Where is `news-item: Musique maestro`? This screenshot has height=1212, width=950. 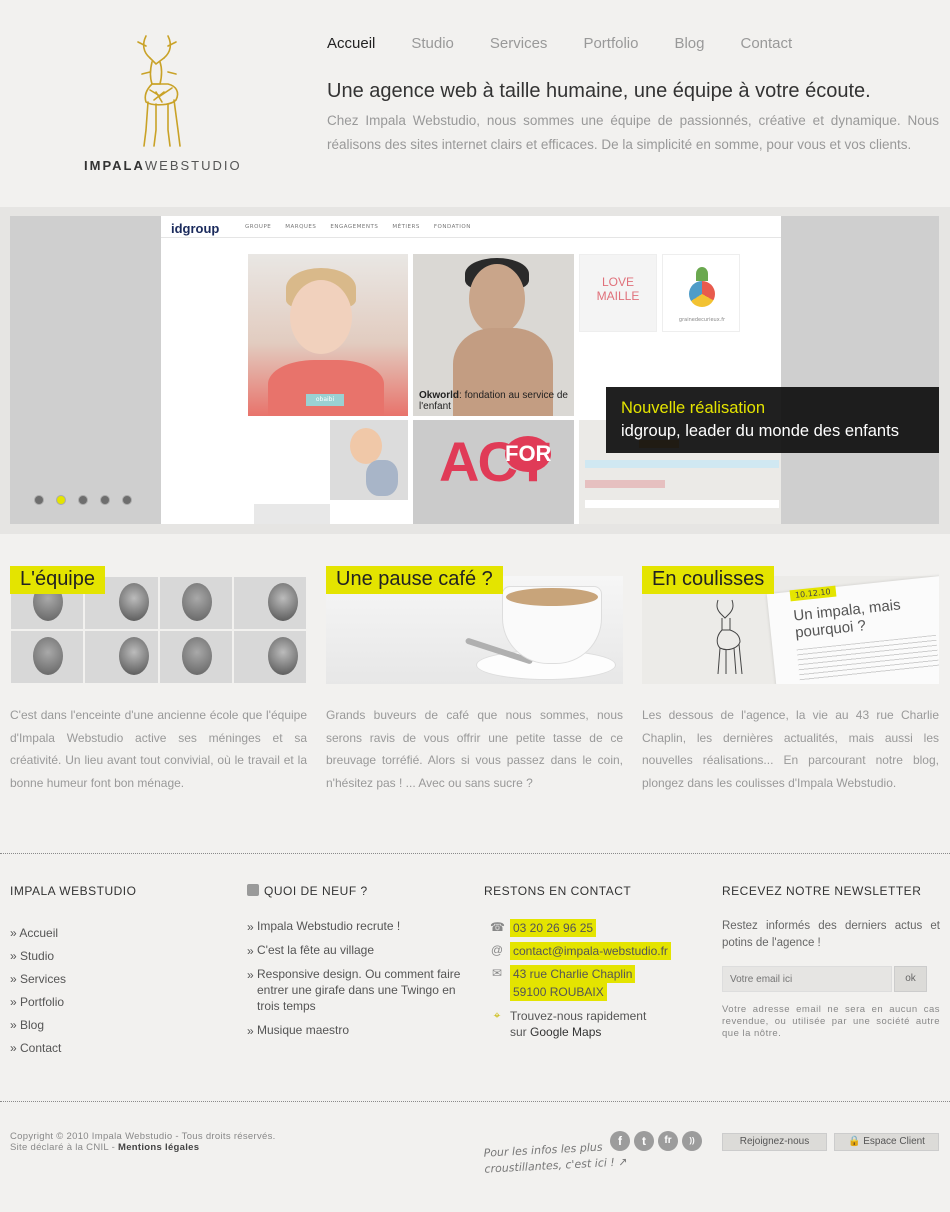
news-item: Musique maestro is located at coordinates (357, 1030).